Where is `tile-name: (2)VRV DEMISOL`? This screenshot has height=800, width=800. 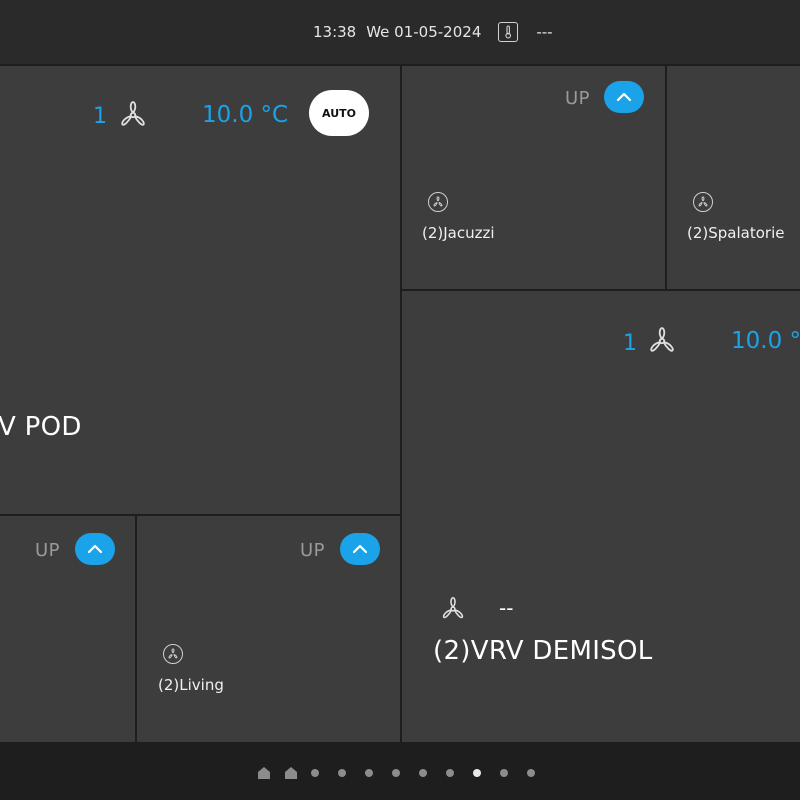 tile-name: (2)VRV DEMISOL is located at coordinates (543, 651).